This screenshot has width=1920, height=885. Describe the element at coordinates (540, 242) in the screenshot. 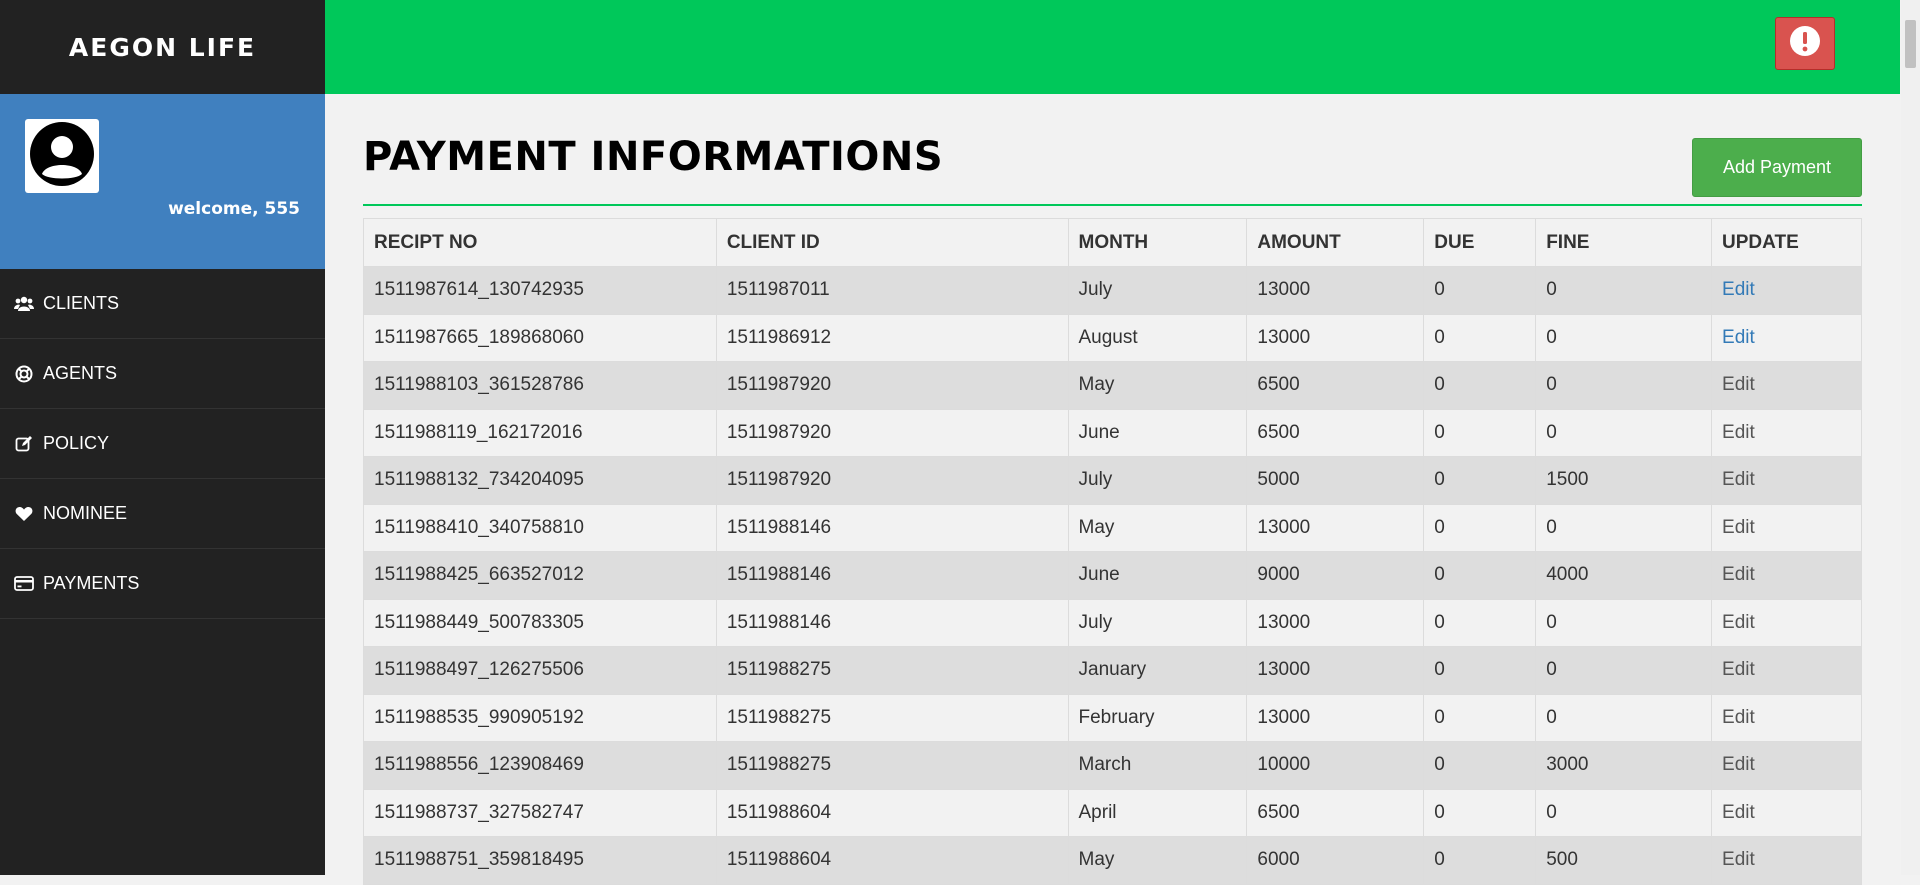

I see `column-header: RECIPT NO` at that location.